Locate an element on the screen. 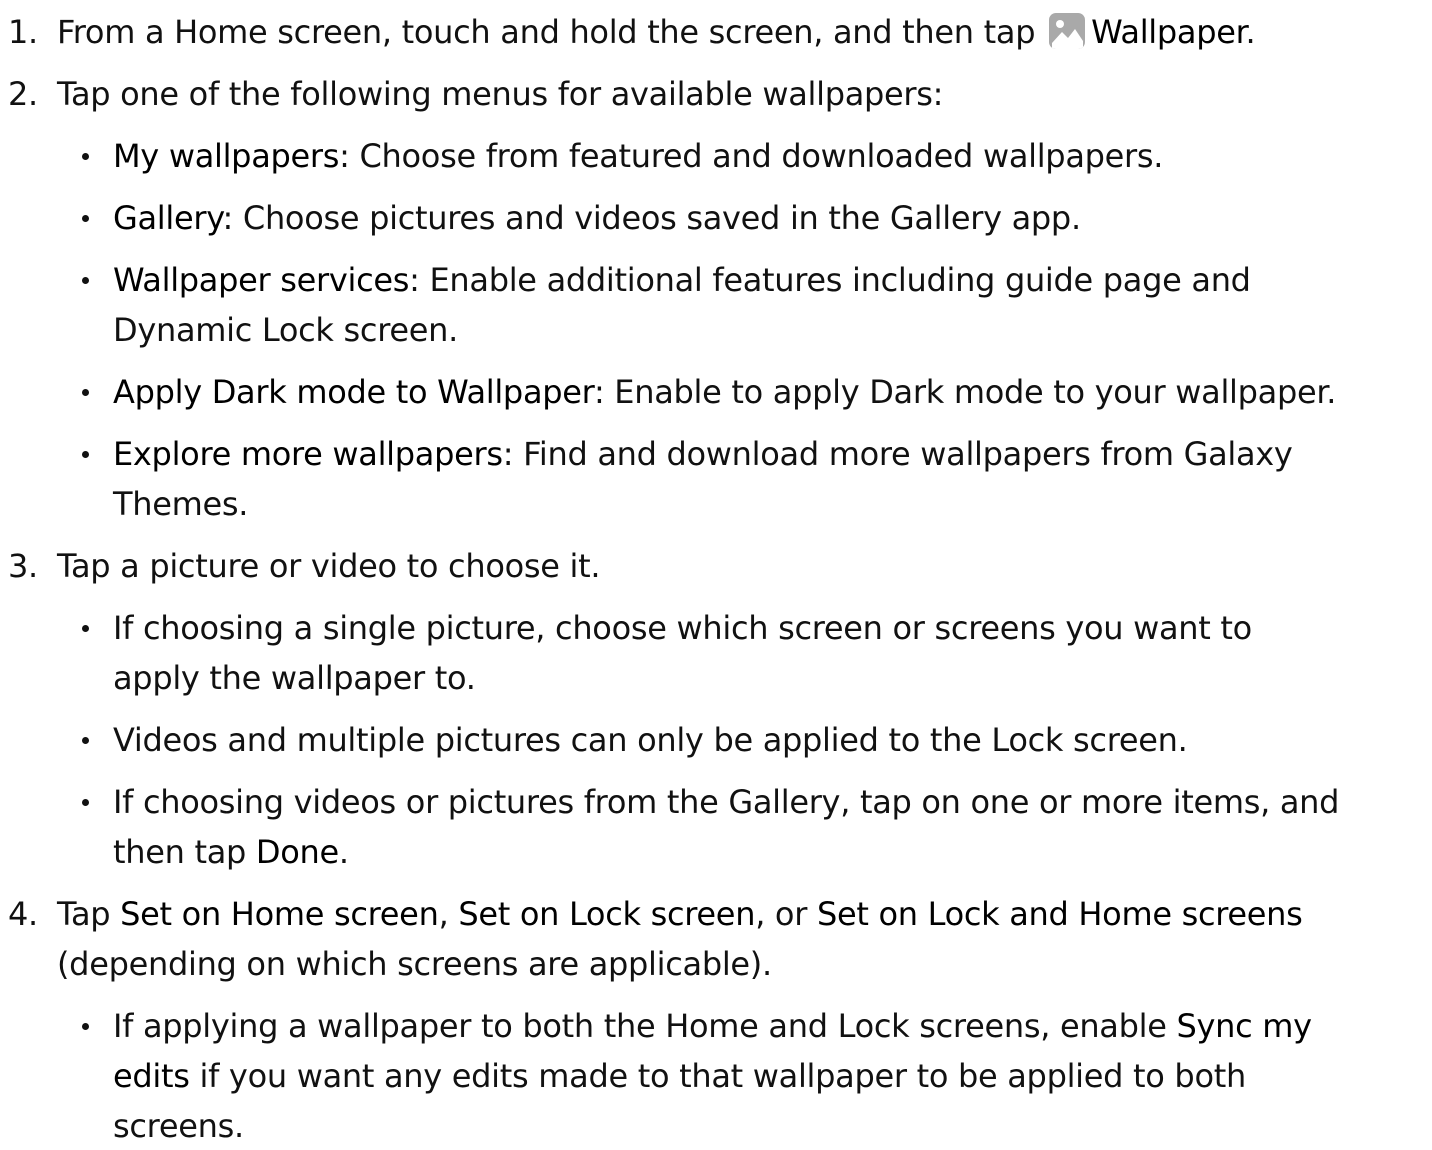 The width and height of the screenshot is (1432, 1150). menu-description-cont: Themes. is located at coordinates (181, 504).